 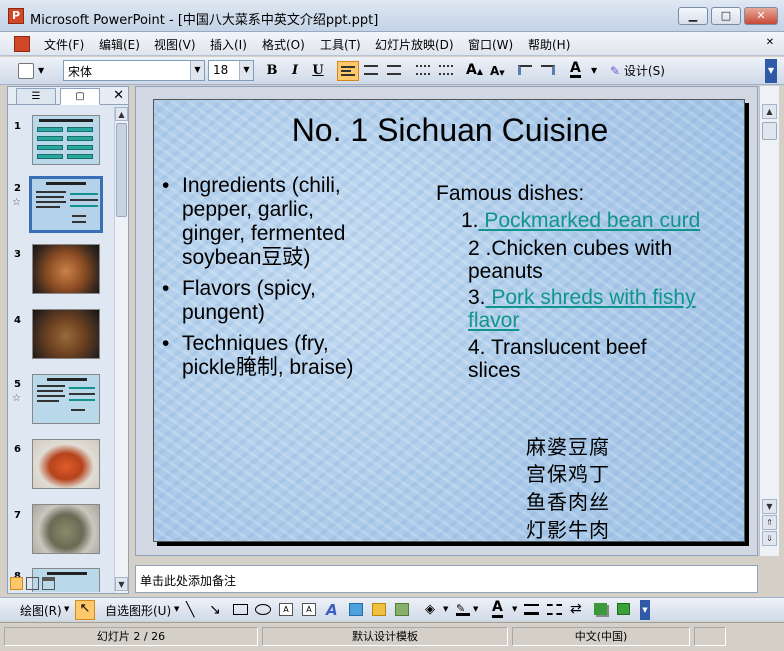 What do you see at coordinates (769, 111) in the screenshot?
I see `scroll-up-icon: ▲` at bounding box center [769, 111].